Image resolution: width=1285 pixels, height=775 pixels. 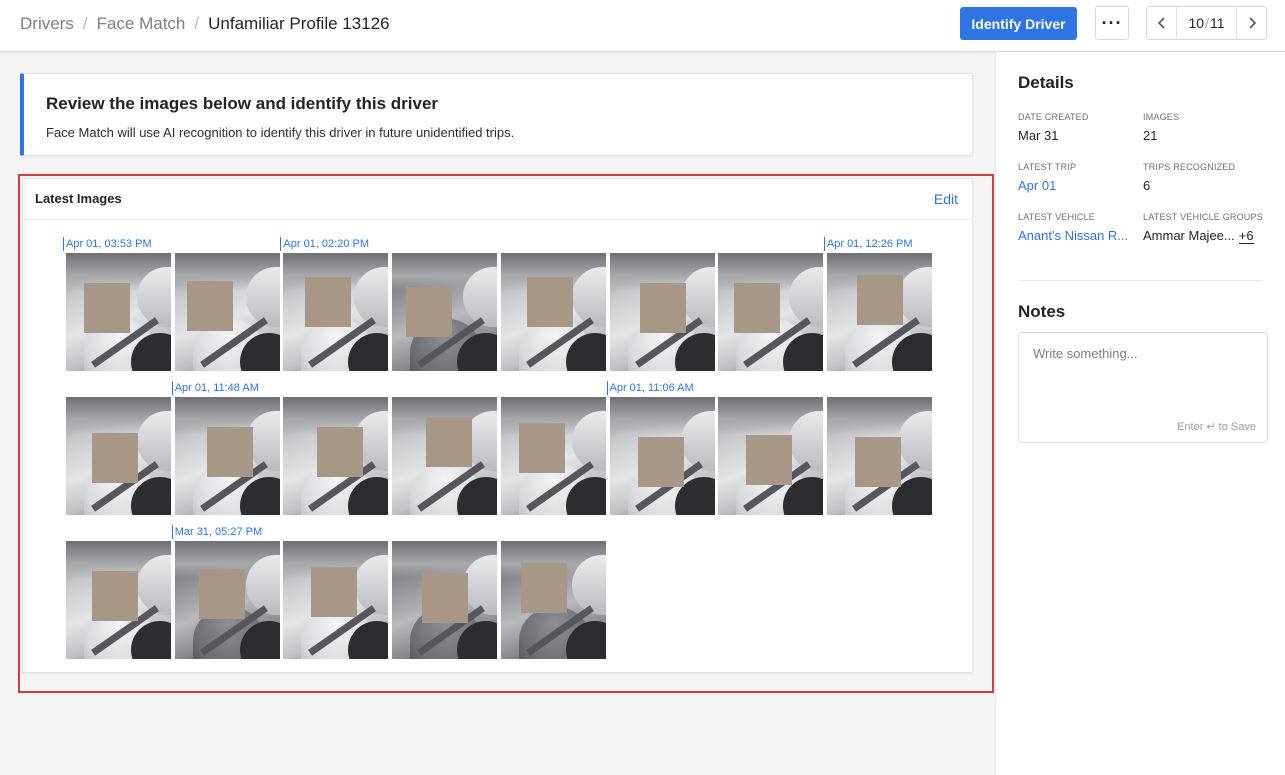 What do you see at coordinates (1203, 217) in the screenshot?
I see `latest-vehicle-groups-label: LATEST VEHICLE GROUPS` at bounding box center [1203, 217].